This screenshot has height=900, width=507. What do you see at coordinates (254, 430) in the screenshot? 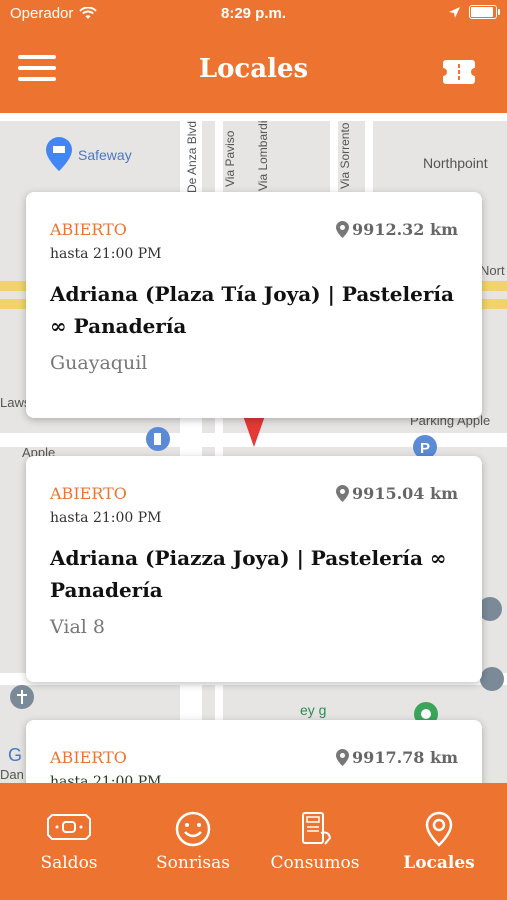
I see `map-marker-icon` at bounding box center [254, 430].